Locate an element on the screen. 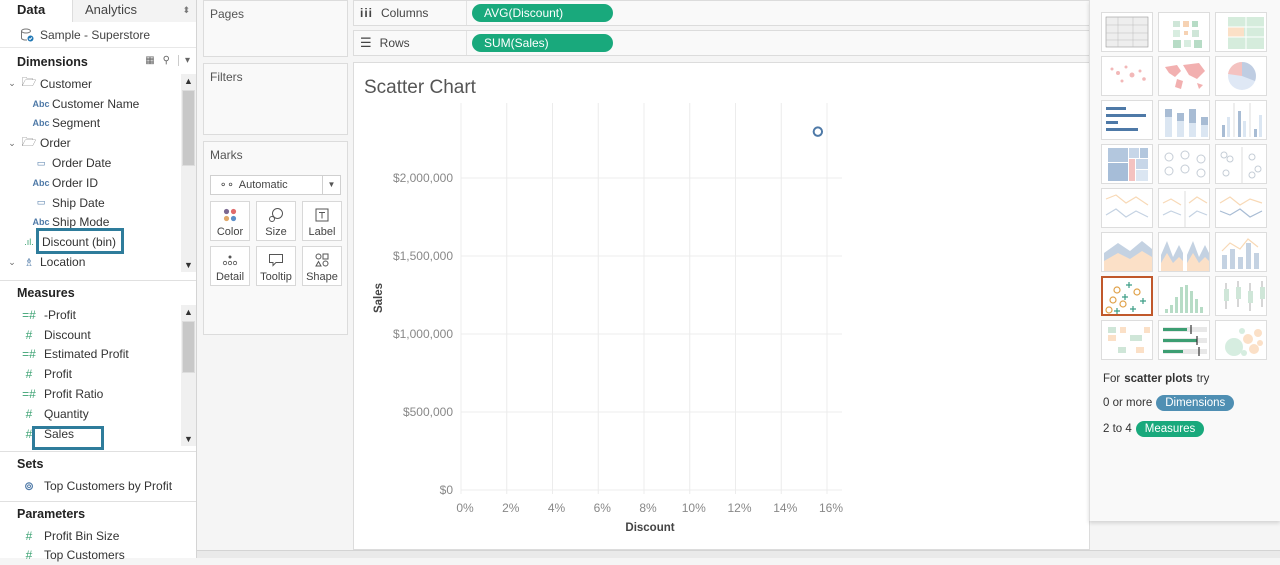  dim-item-order: ⌄ 🗁 Order is located at coordinates (98, 143).